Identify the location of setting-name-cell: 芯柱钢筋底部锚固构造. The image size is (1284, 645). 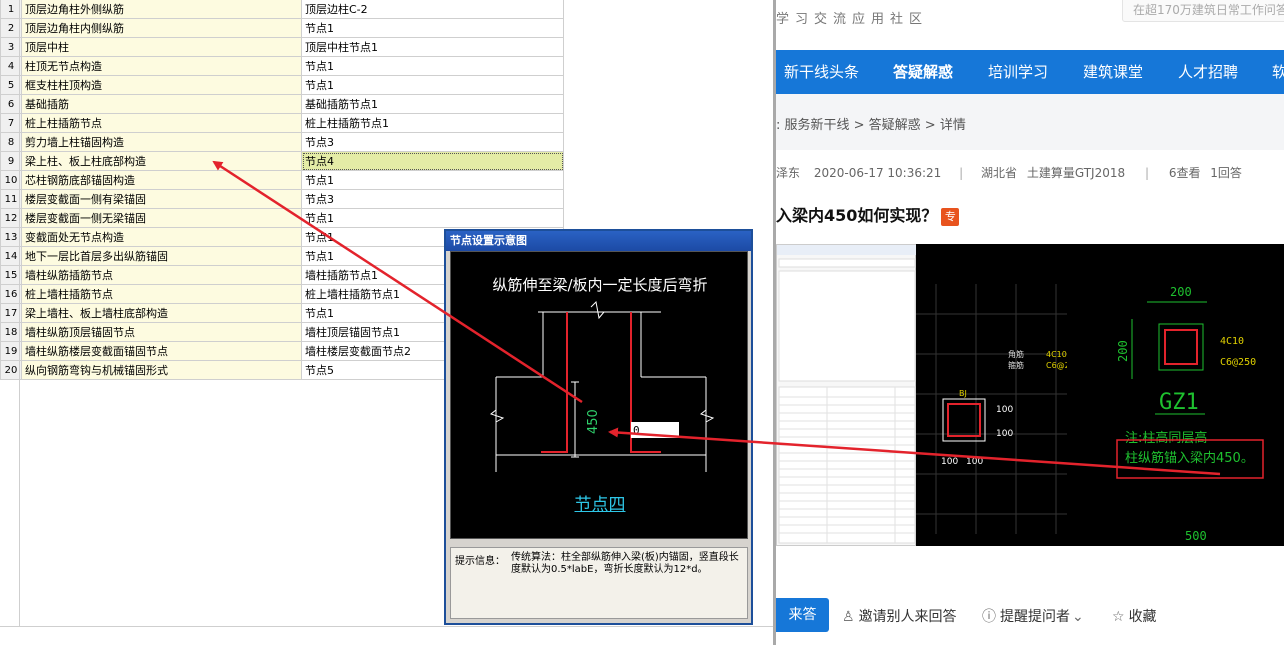
(161, 180).